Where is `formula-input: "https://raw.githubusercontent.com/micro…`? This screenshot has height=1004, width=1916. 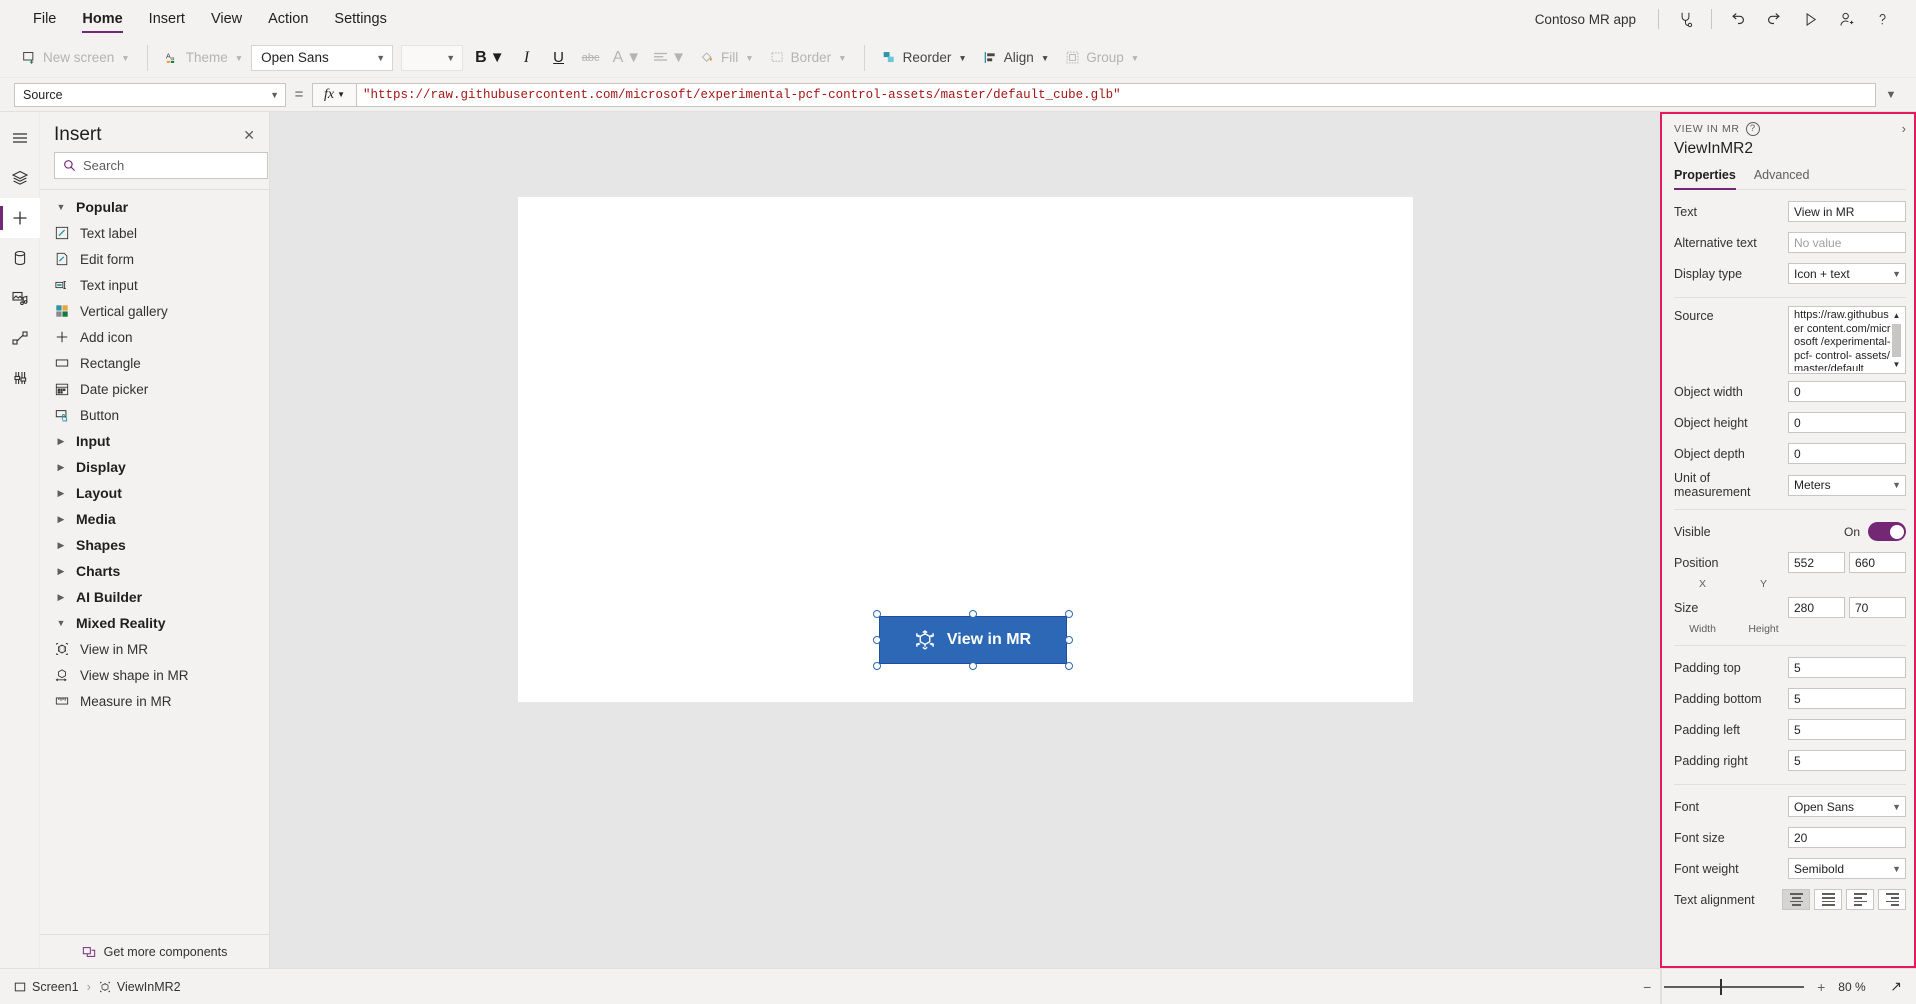
formula-input: "https://raw.githubusercontent.com/micro… is located at coordinates (1116, 94).